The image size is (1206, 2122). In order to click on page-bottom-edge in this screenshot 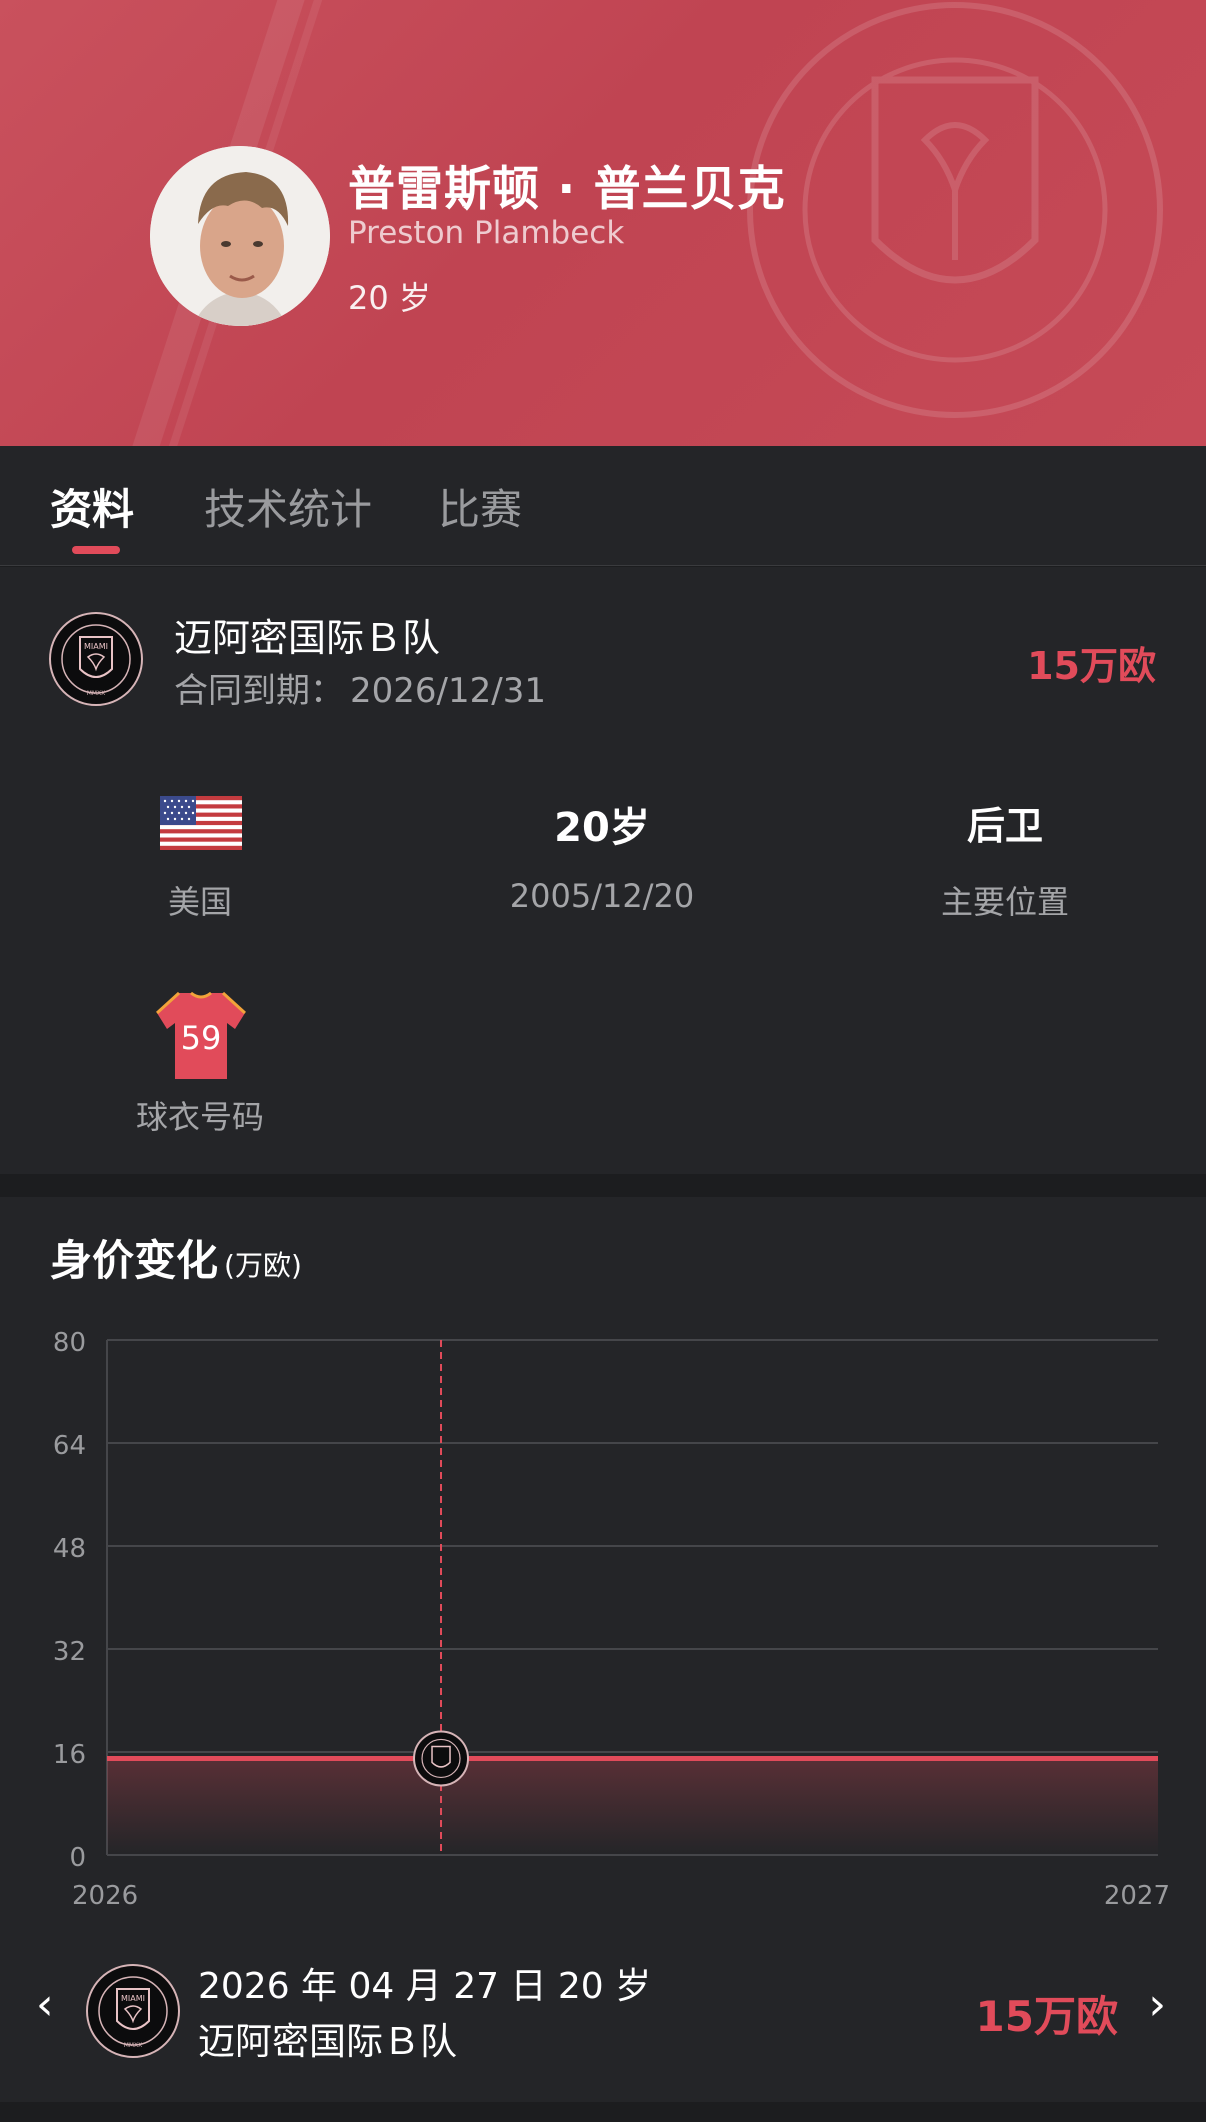, I will do `click(603, 2112)`.